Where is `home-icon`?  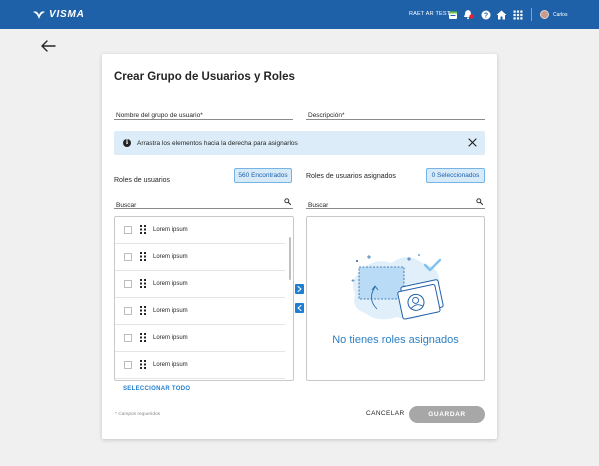 home-icon is located at coordinates (501, 14).